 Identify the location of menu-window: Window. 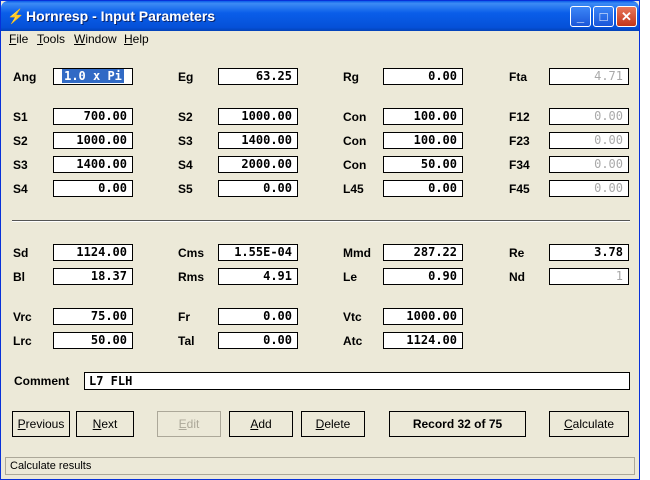
(95, 39).